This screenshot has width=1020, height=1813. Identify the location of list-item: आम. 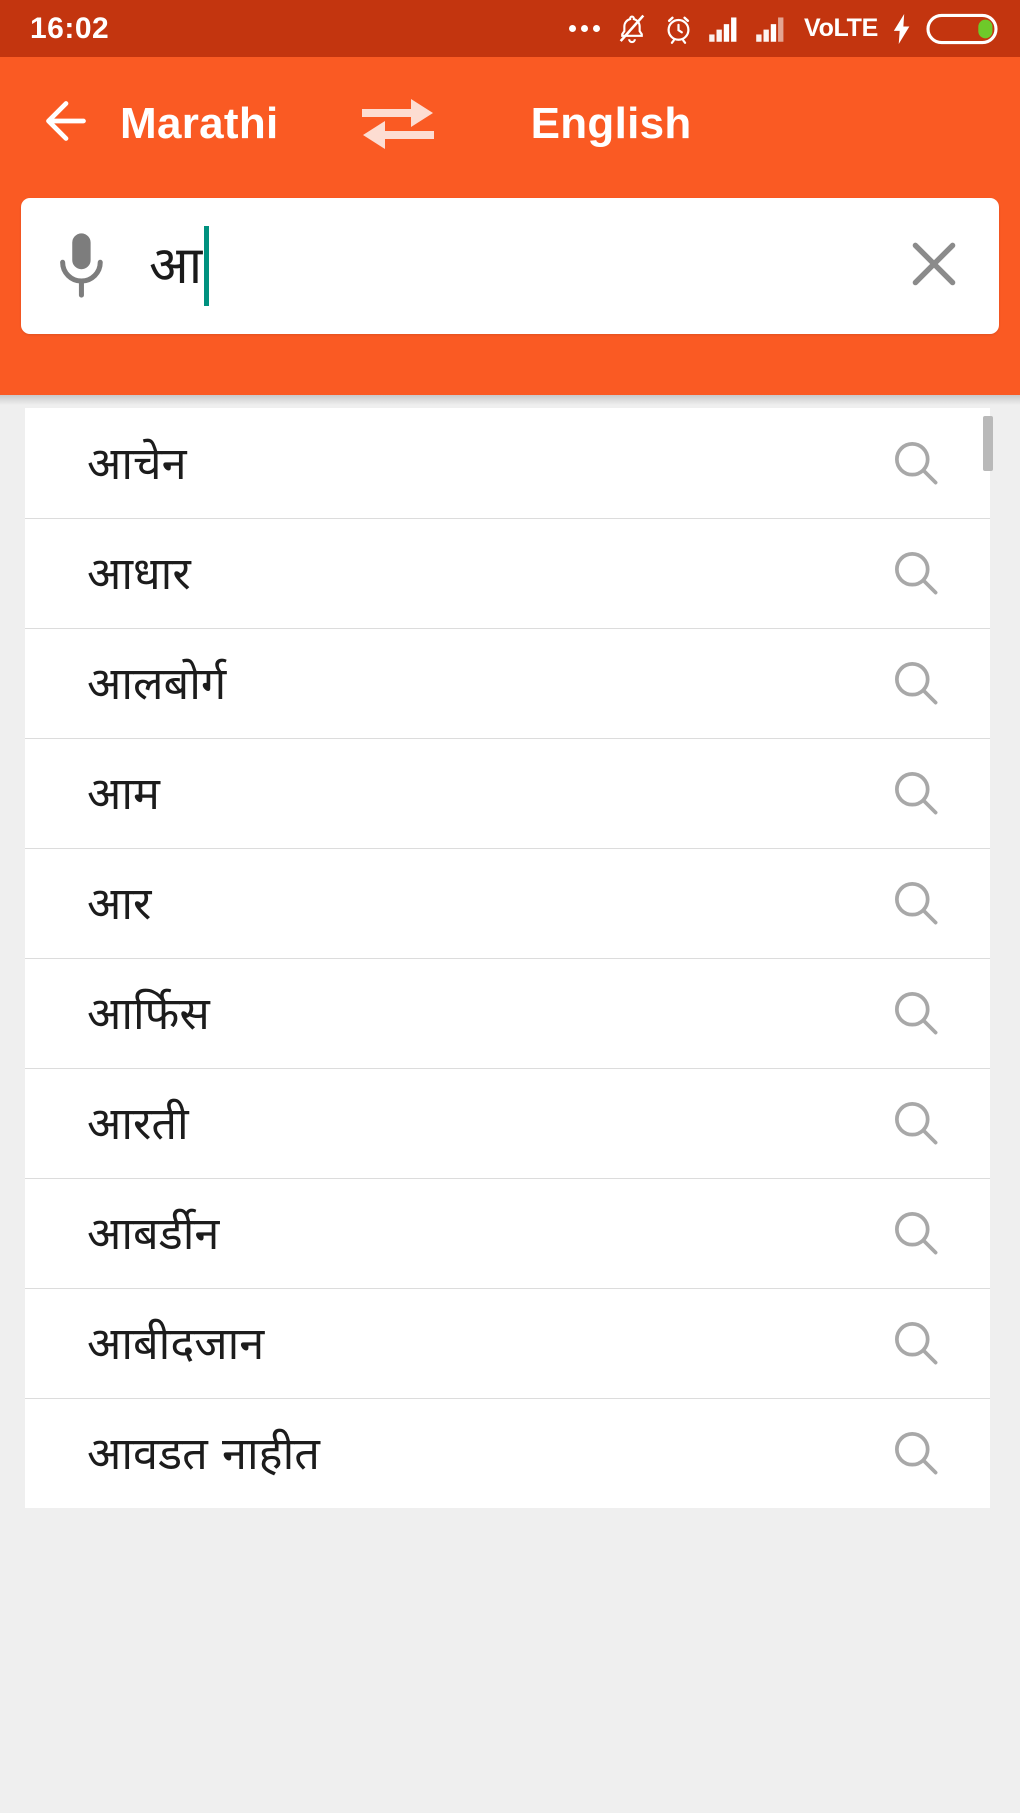
(507, 793).